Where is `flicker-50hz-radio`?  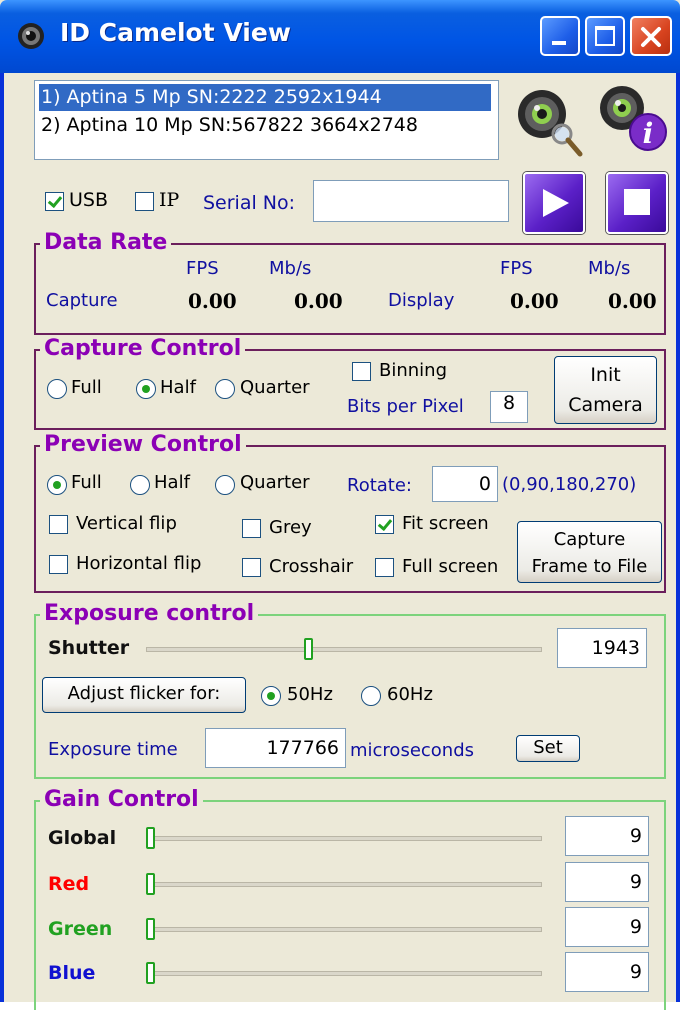
flicker-50hz-radio is located at coordinates (271, 696).